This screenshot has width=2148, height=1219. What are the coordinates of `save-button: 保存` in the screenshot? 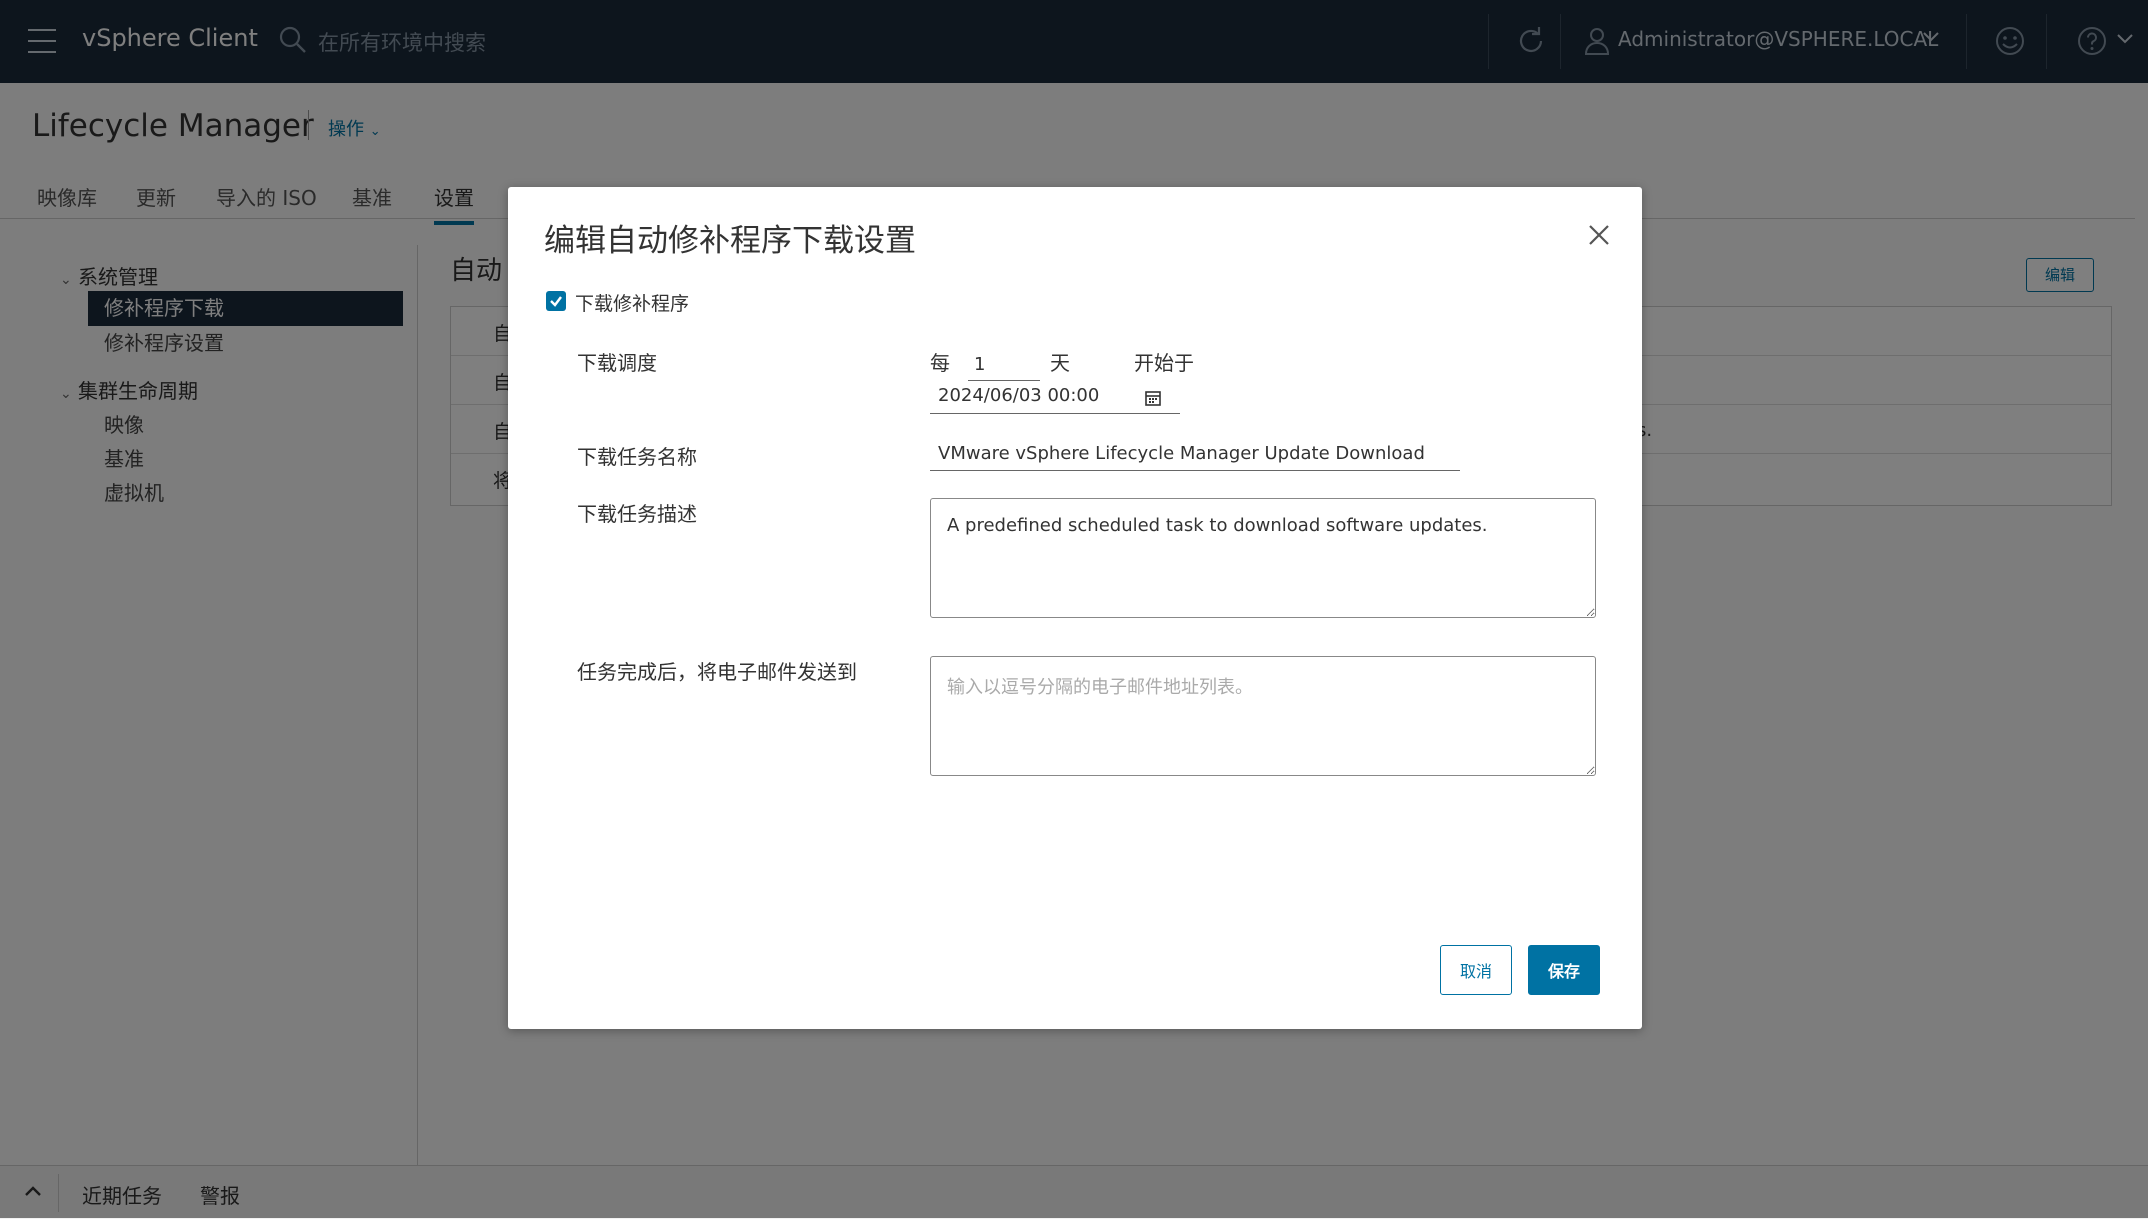 It's located at (1564, 970).